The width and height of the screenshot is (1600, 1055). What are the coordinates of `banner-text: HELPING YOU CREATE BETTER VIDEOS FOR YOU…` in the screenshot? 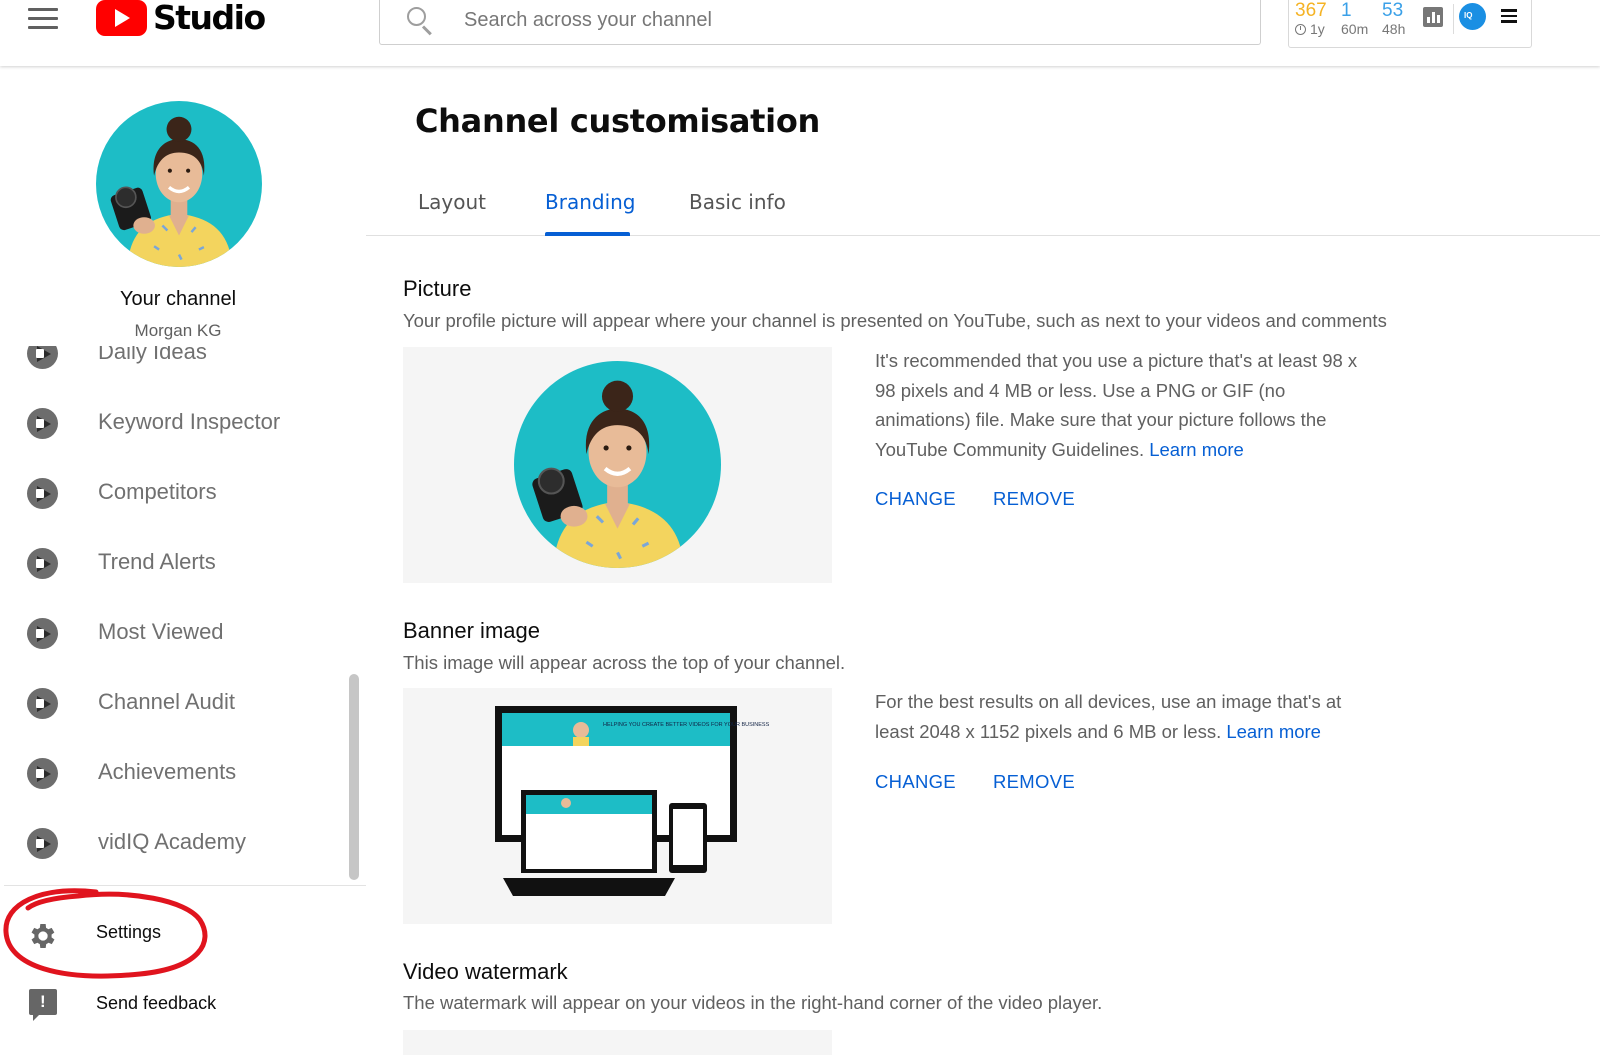 It's located at (686, 725).